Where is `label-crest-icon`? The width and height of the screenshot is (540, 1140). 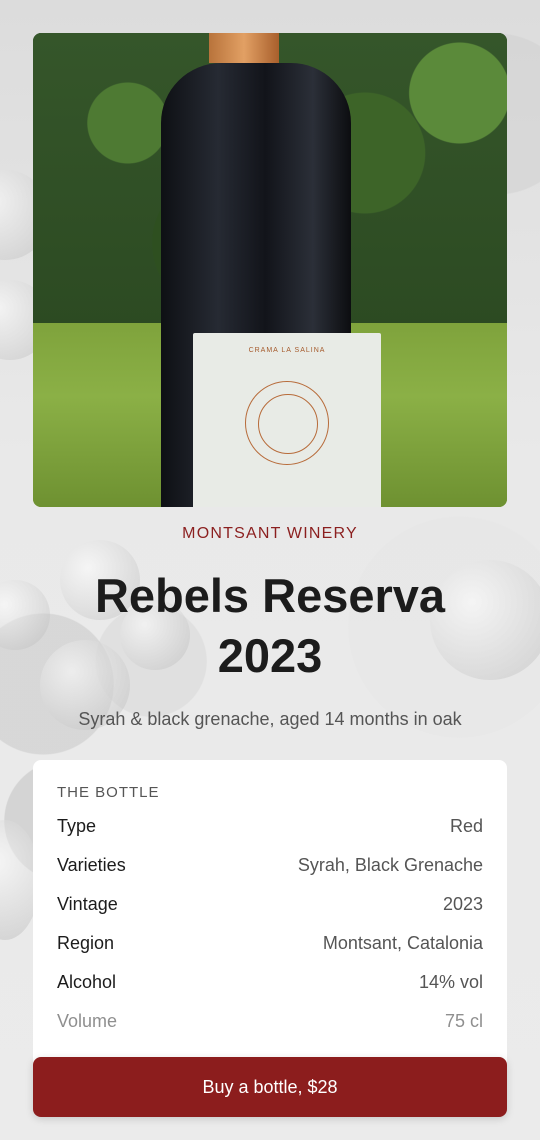 label-crest-icon is located at coordinates (287, 423).